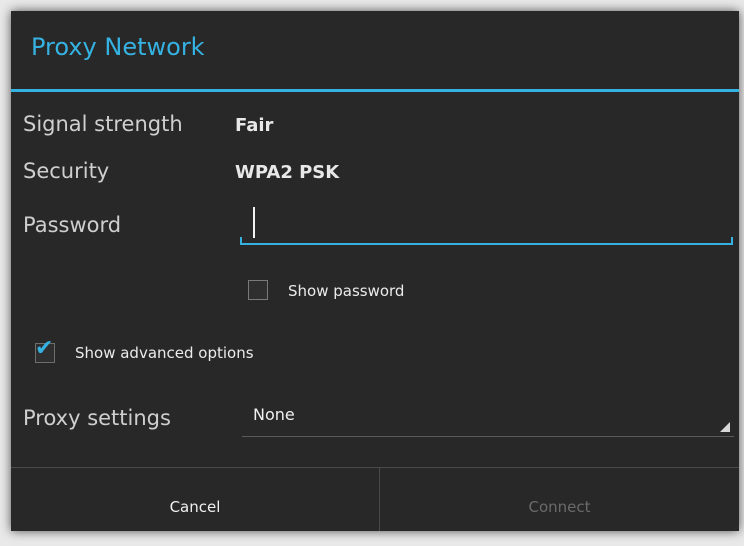 The width and height of the screenshot is (744, 546). I want to click on signal-strength-value: Fair, so click(254, 125).